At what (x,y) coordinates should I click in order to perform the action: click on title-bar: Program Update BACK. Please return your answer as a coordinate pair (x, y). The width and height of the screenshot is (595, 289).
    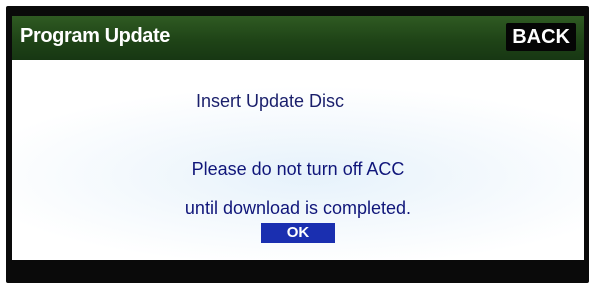
    Looking at the image, I should click on (298, 38).